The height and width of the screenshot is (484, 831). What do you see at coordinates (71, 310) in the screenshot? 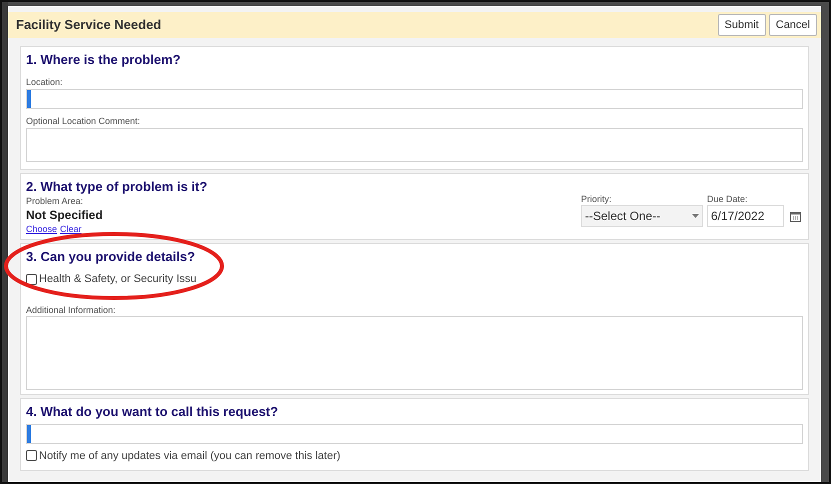
I see `field-label: Additional Information:` at bounding box center [71, 310].